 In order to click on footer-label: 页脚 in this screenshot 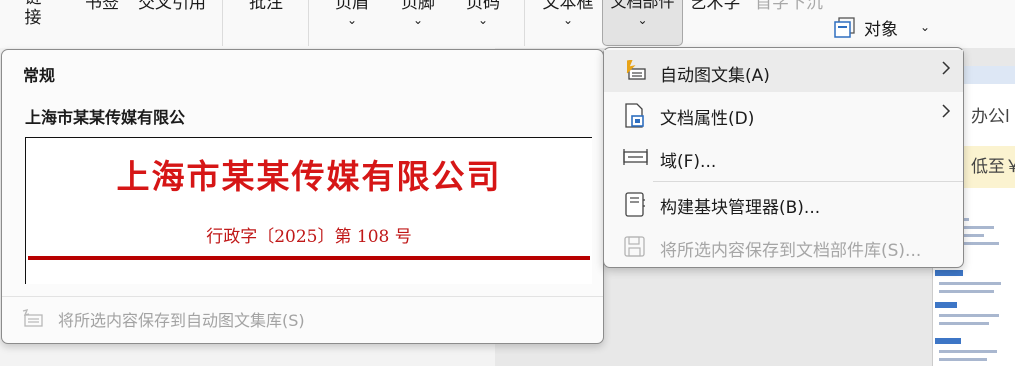, I will do `click(418, 6)`.